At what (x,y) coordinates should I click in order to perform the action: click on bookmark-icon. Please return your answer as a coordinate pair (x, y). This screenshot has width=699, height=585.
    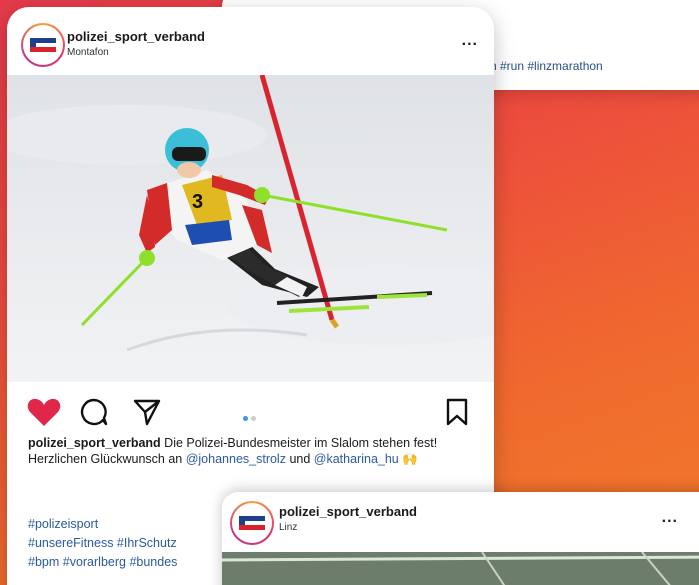
    Looking at the image, I should click on (457, 412).